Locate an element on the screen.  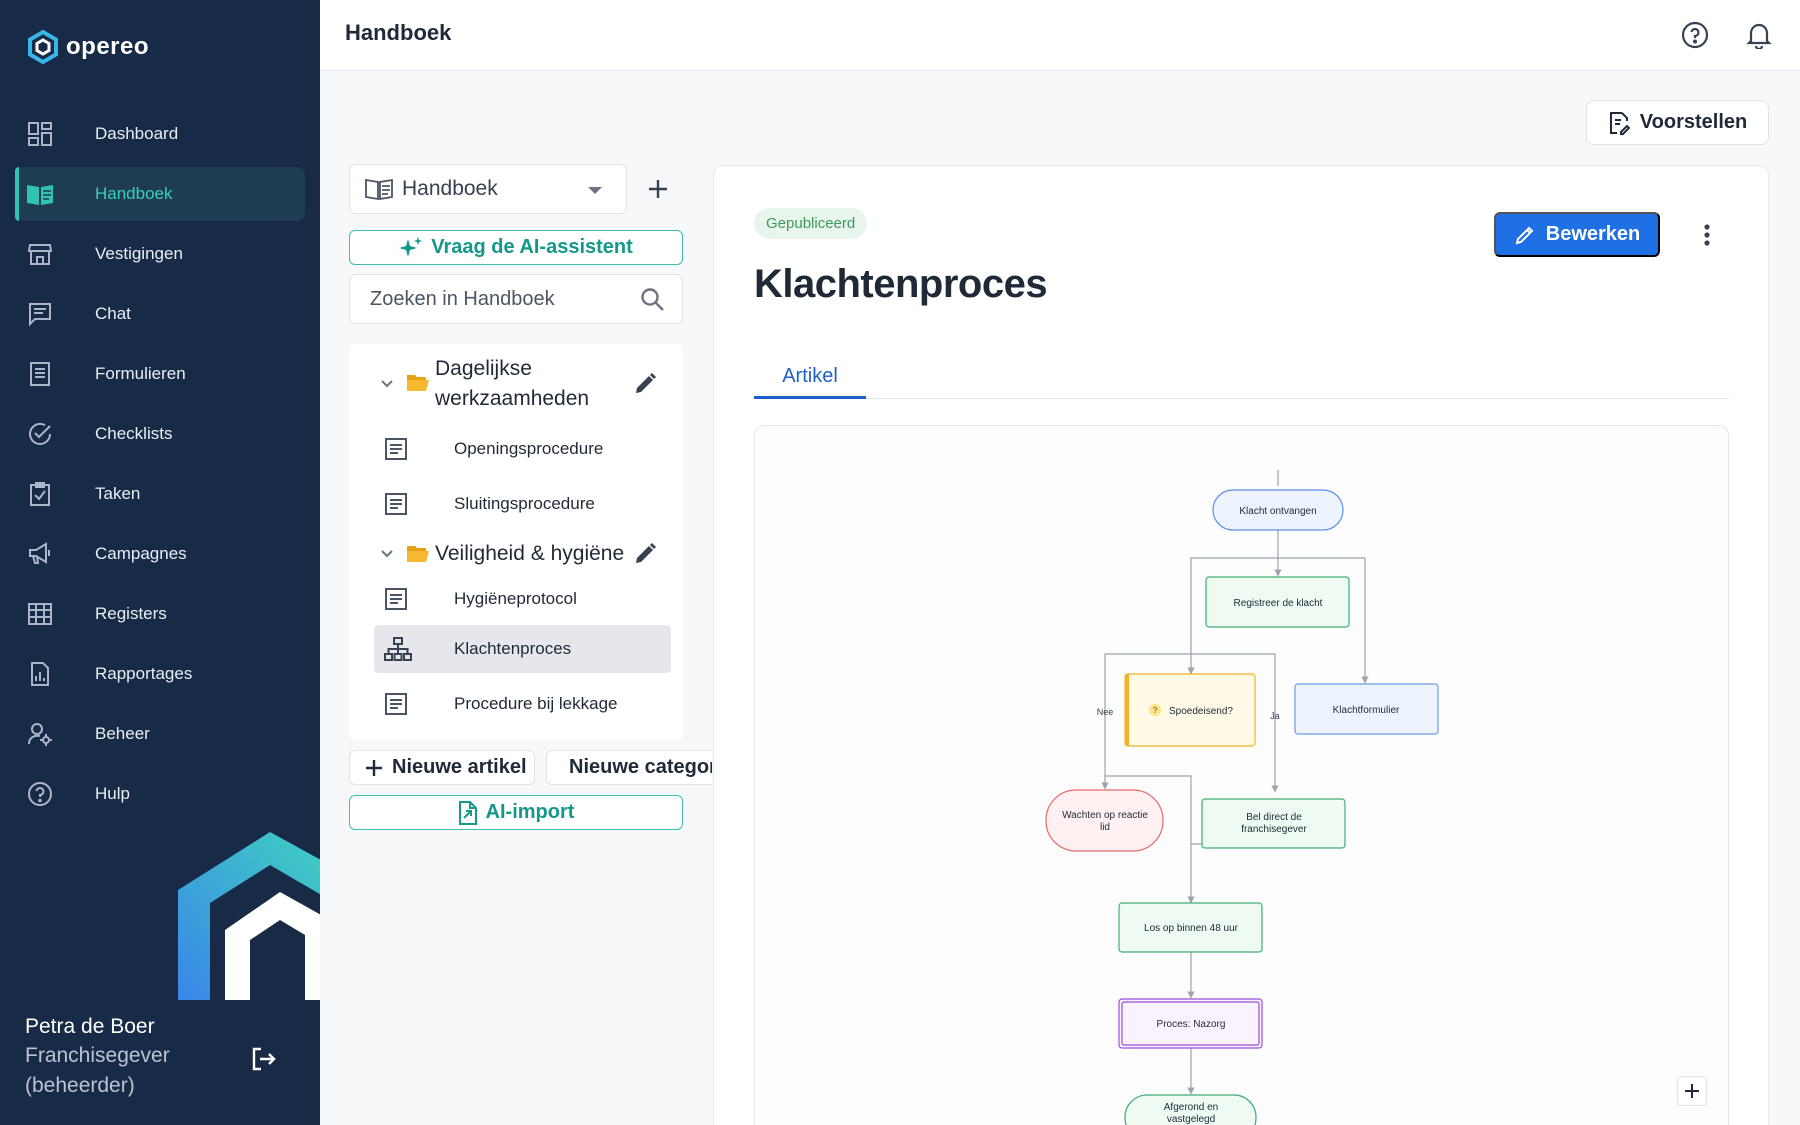
svg-text: Klachtformulier is located at coordinates (1366, 710).